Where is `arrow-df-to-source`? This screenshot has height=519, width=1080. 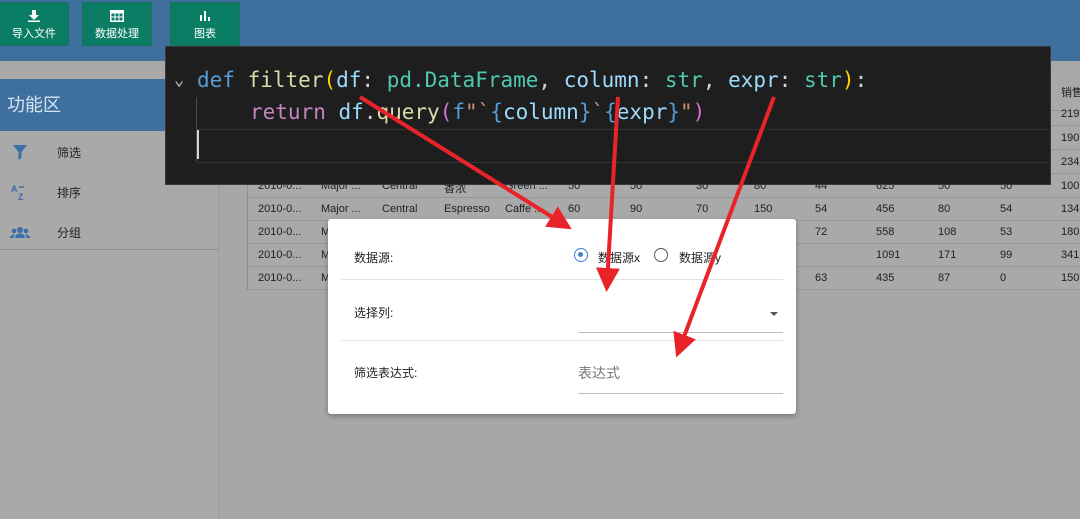 arrow-df-to-source is located at coordinates (465, 162).